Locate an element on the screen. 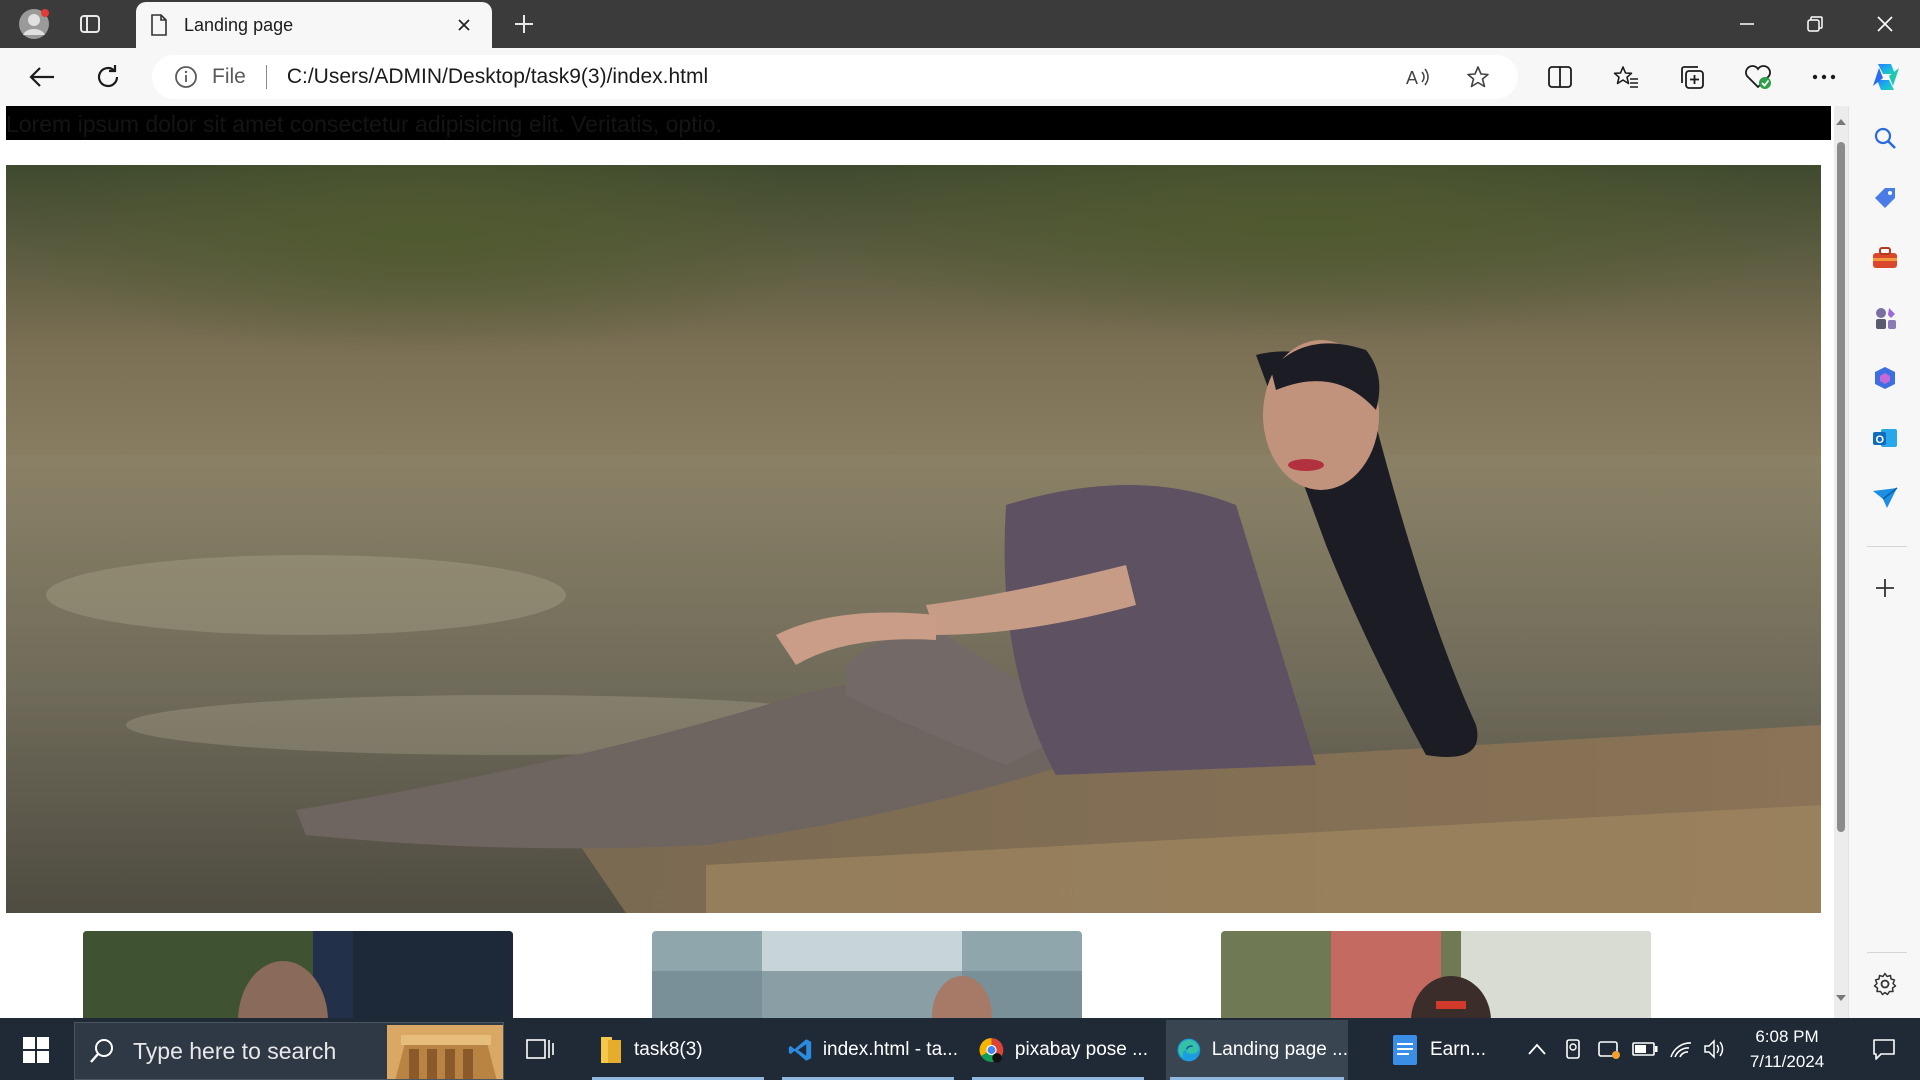  close-window-button is located at coordinates (1885, 24).